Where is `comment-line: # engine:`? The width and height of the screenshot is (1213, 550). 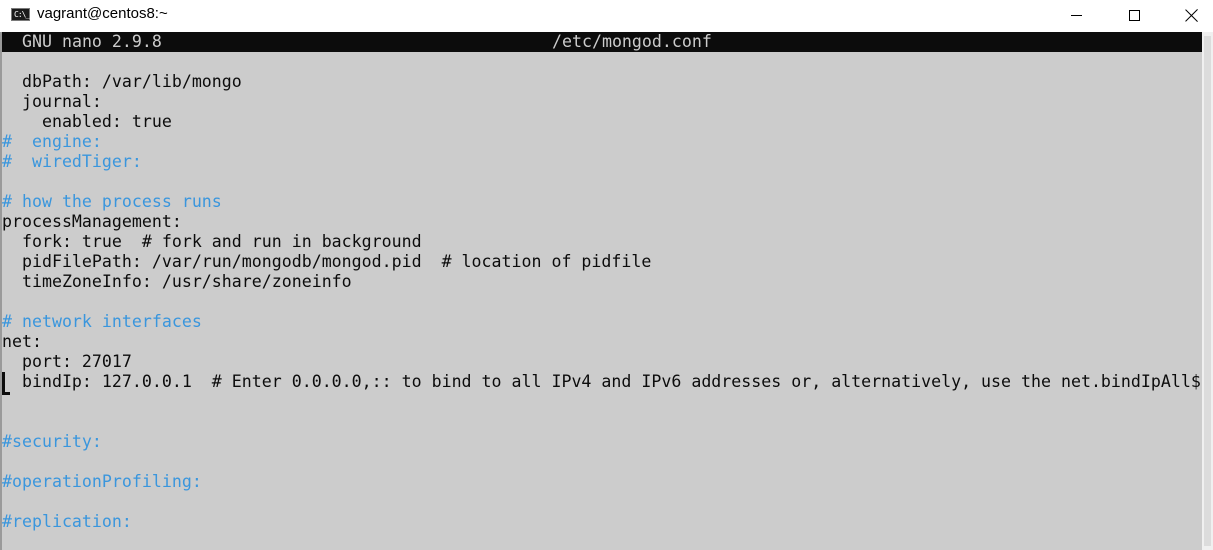
comment-line: # engine: is located at coordinates (52, 141).